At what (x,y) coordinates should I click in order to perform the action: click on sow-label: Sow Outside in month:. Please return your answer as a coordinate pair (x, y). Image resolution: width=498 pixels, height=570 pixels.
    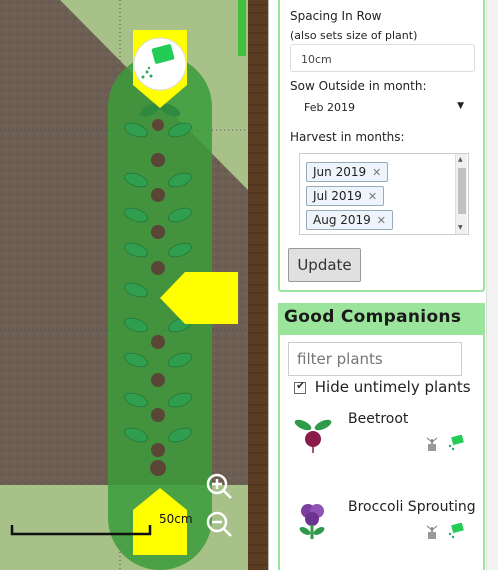
    Looking at the image, I should click on (358, 86).